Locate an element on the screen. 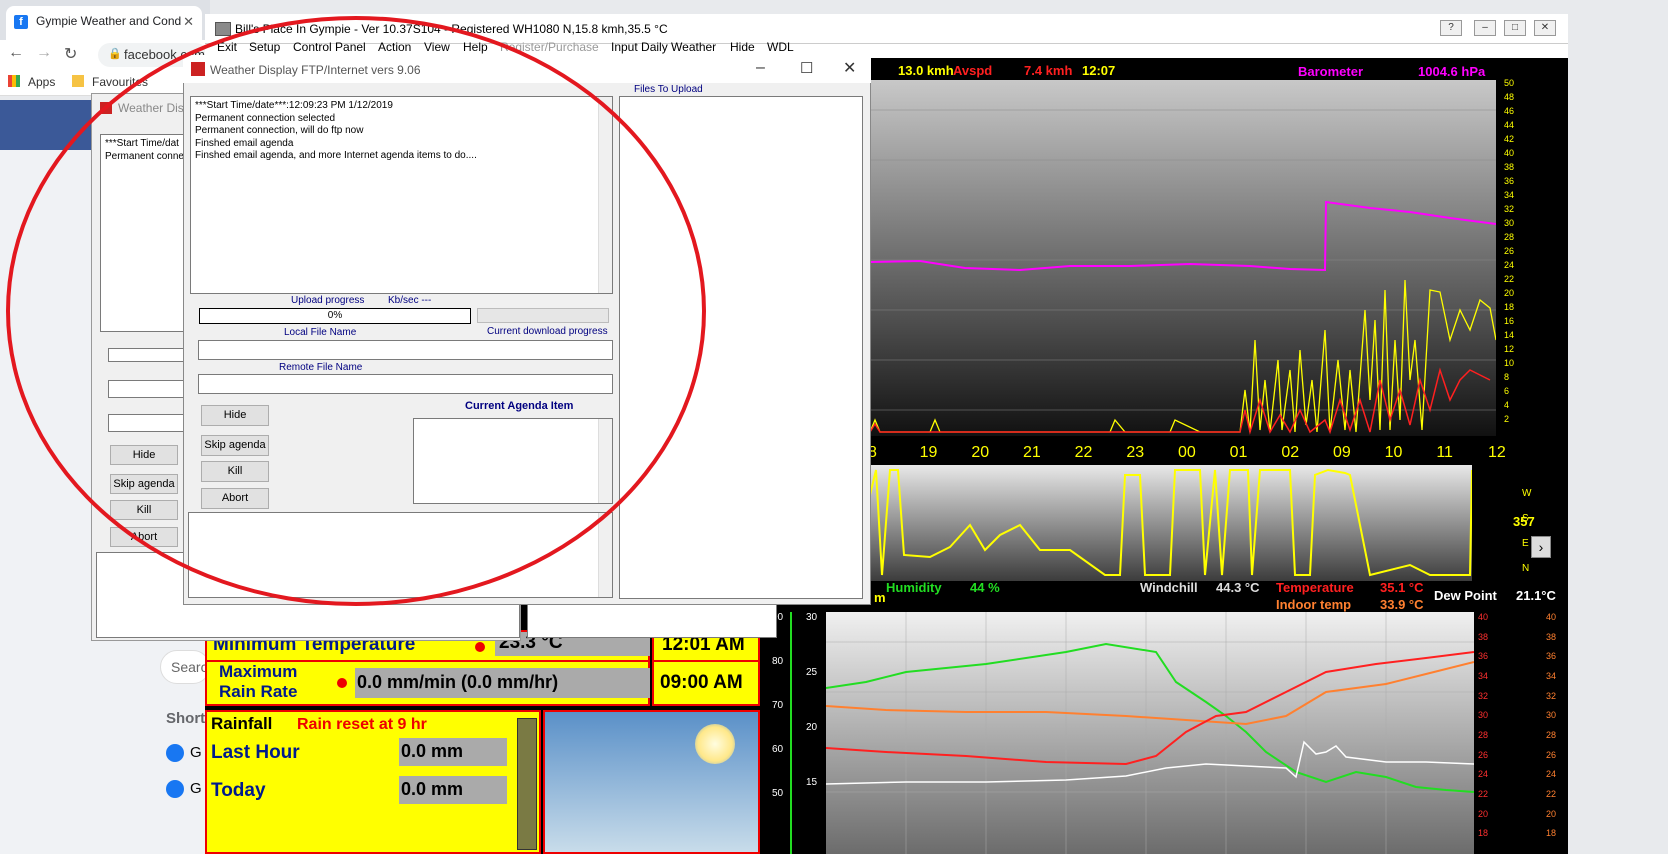 The width and height of the screenshot is (1668, 854). direction-e: E is located at coordinates (1525, 543).